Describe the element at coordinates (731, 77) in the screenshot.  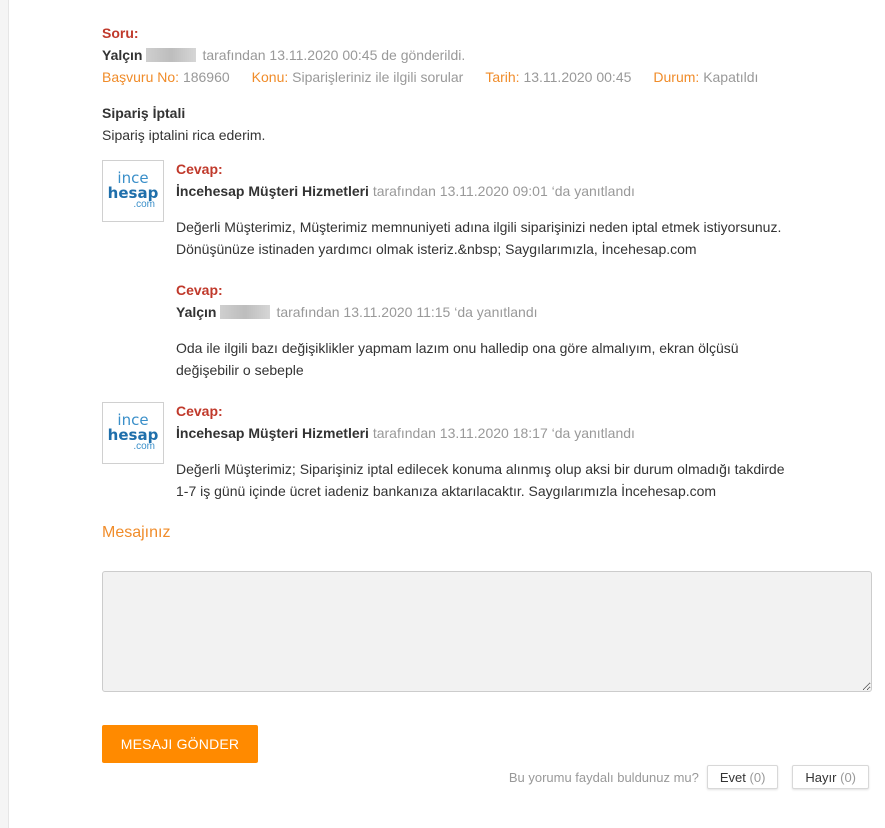
I see `status-value: Kapatıldı` at that location.